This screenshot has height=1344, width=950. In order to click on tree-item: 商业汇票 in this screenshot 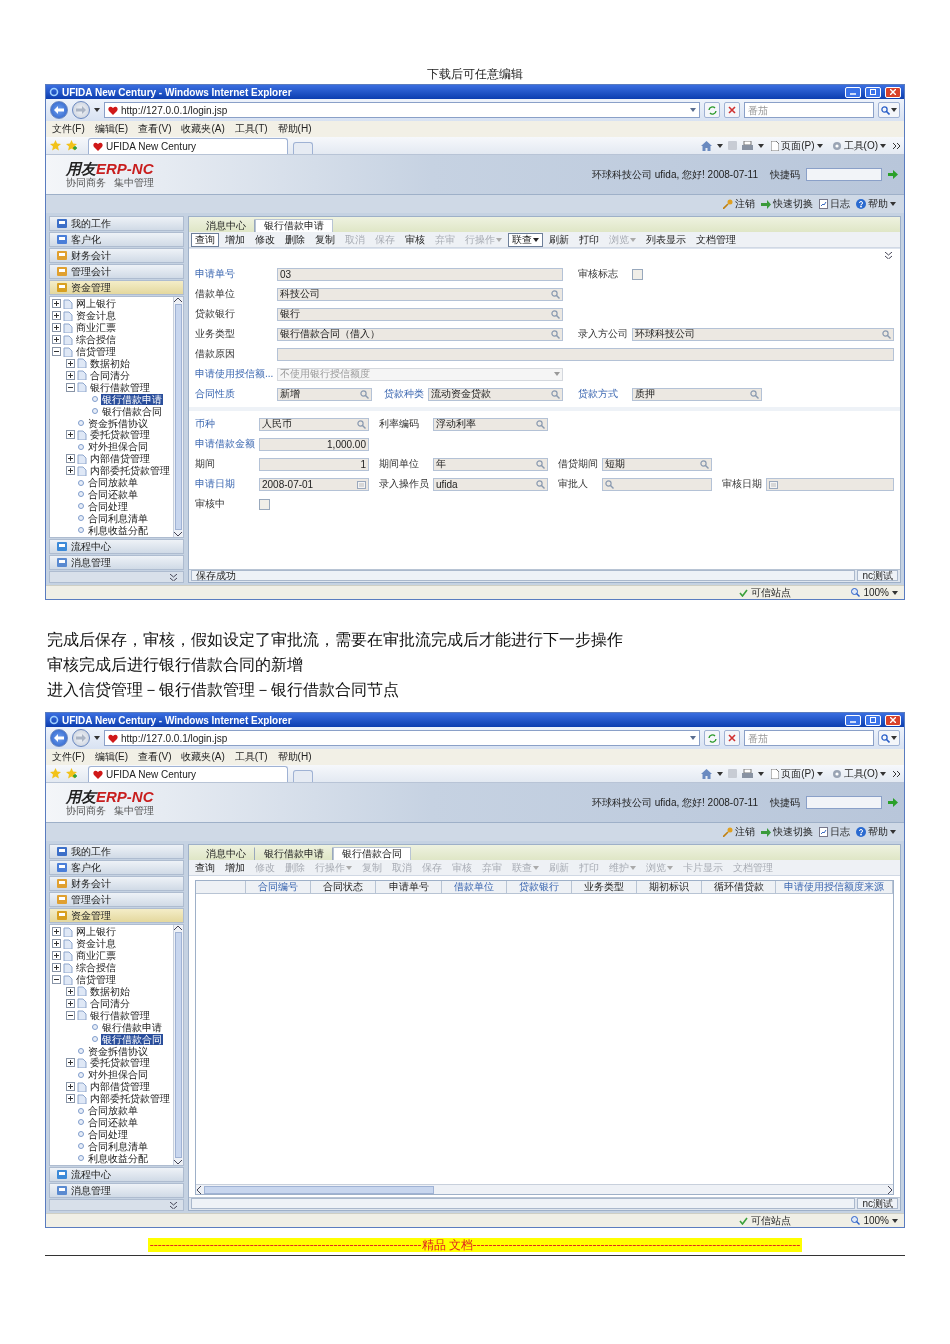, I will do `click(96, 328)`.